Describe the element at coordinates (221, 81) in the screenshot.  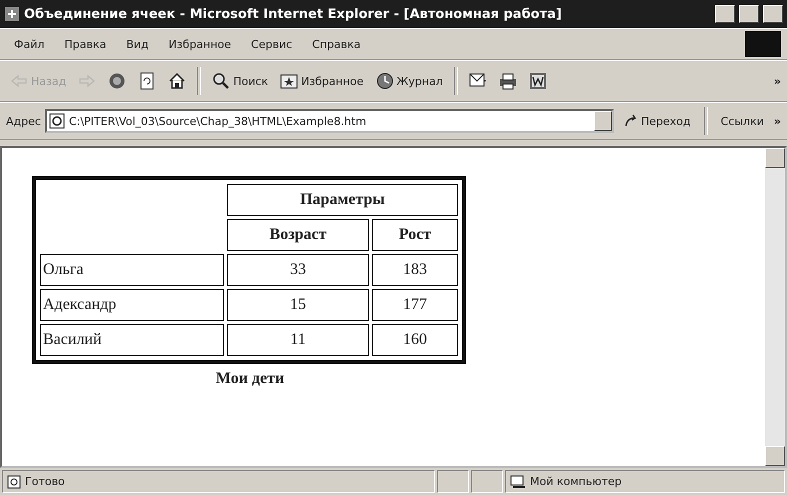
I see `search-icon` at that location.